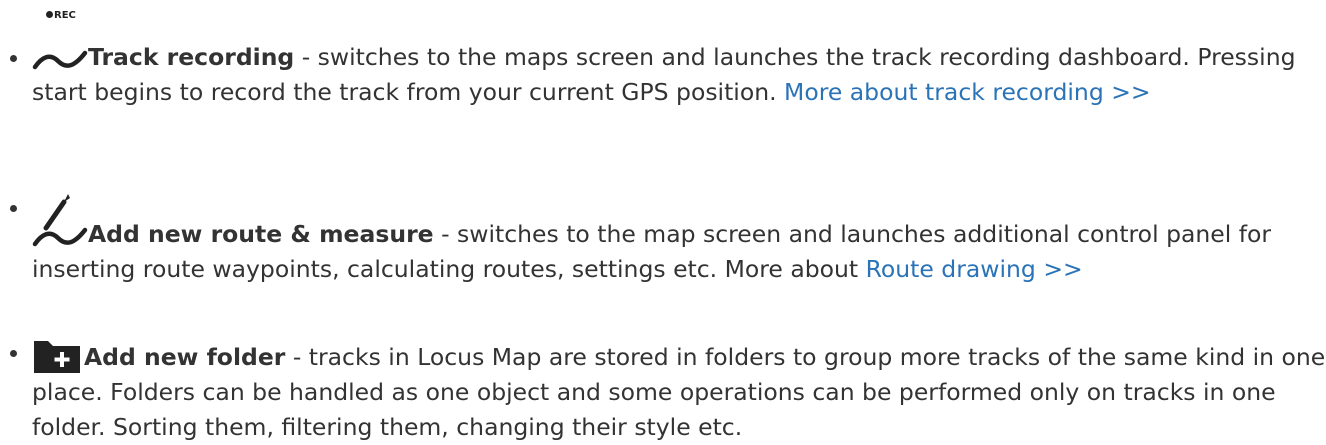  Describe the element at coordinates (191, 57) in the screenshot. I see `item-title: Track recording` at that location.